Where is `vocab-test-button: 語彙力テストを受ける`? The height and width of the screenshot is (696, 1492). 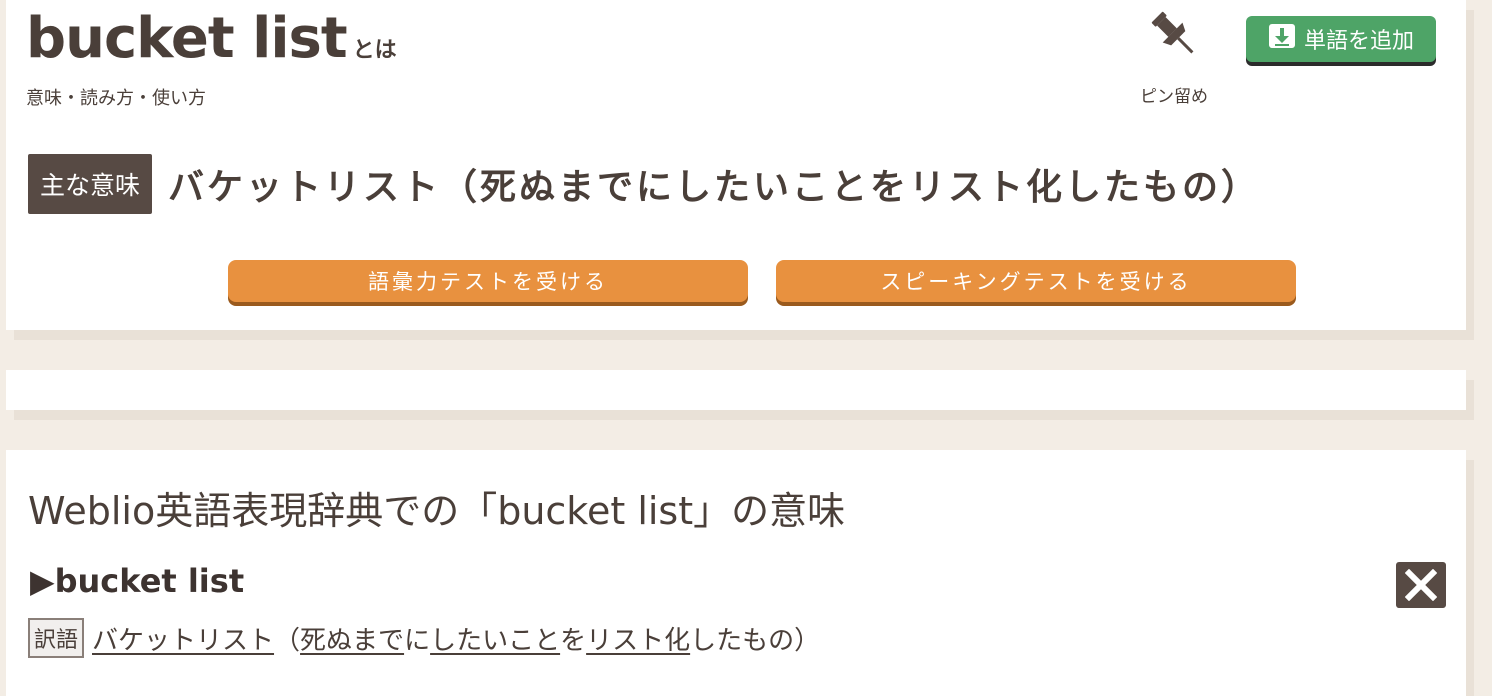 vocab-test-button: 語彙力テストを受ける is located at coordinates (488, 281).